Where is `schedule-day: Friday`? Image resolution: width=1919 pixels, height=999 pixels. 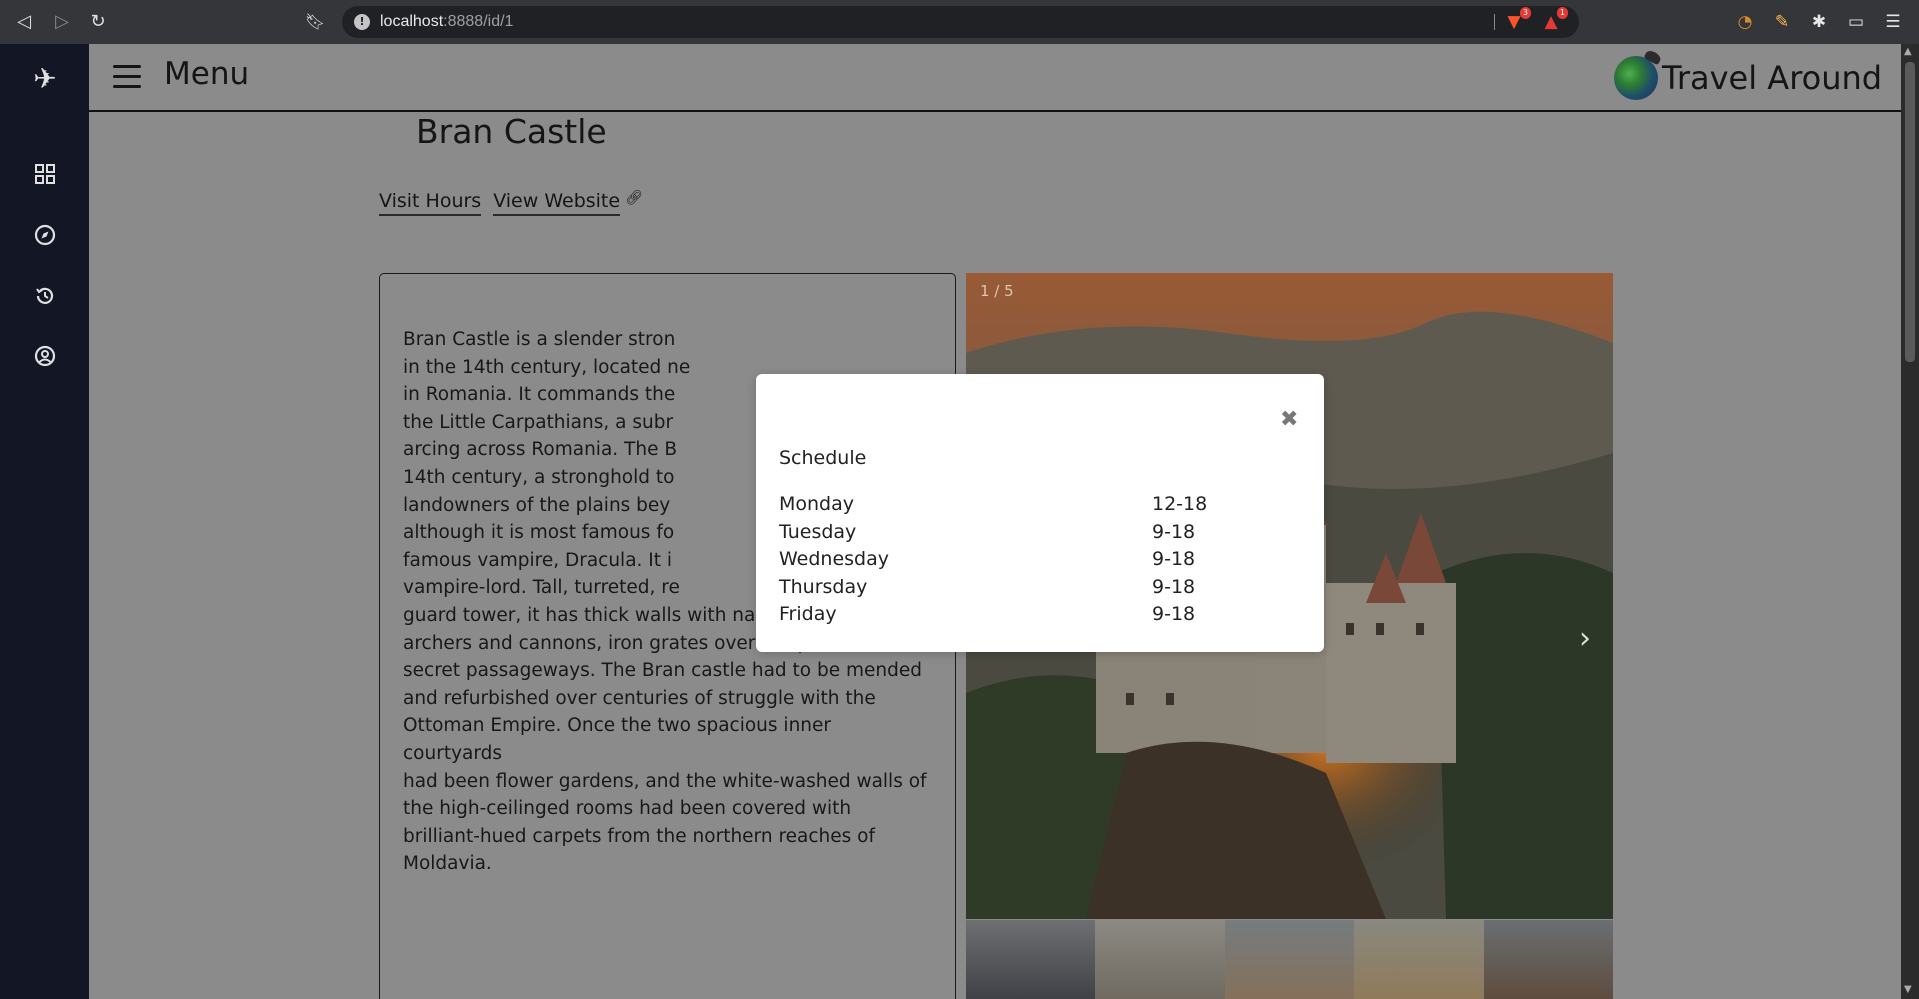 schedule-day: Friday is located at coordinates (808, 614).